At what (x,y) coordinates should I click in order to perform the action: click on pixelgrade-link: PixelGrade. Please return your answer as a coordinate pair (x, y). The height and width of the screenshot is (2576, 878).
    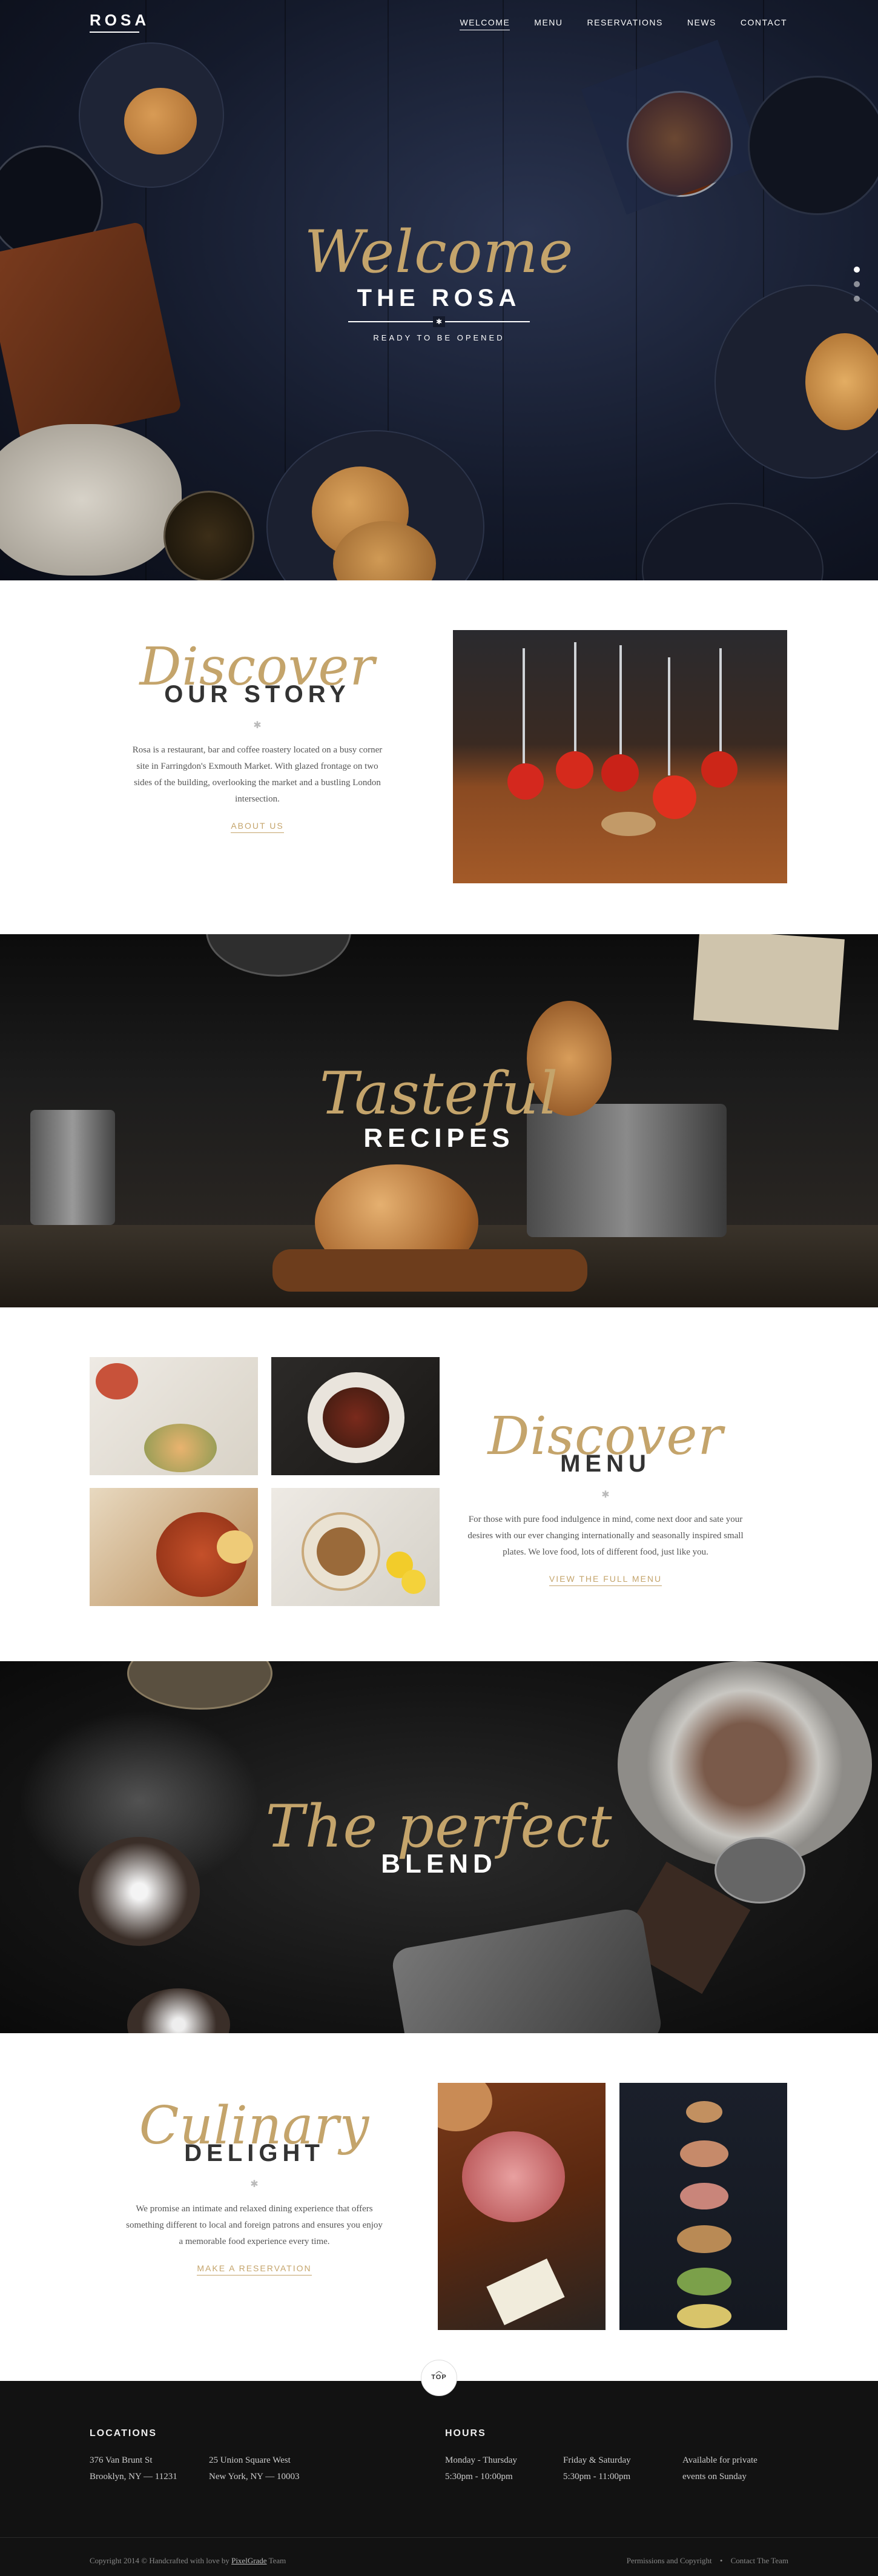
    Looking at the image, I should click on (249, 2560).